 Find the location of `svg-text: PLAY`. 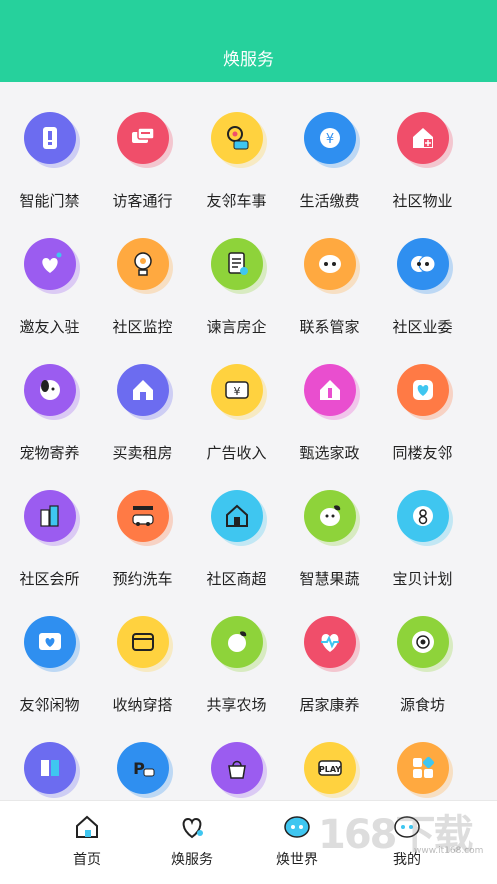

svg-text: PLAY is located at coordinates (330, 769).